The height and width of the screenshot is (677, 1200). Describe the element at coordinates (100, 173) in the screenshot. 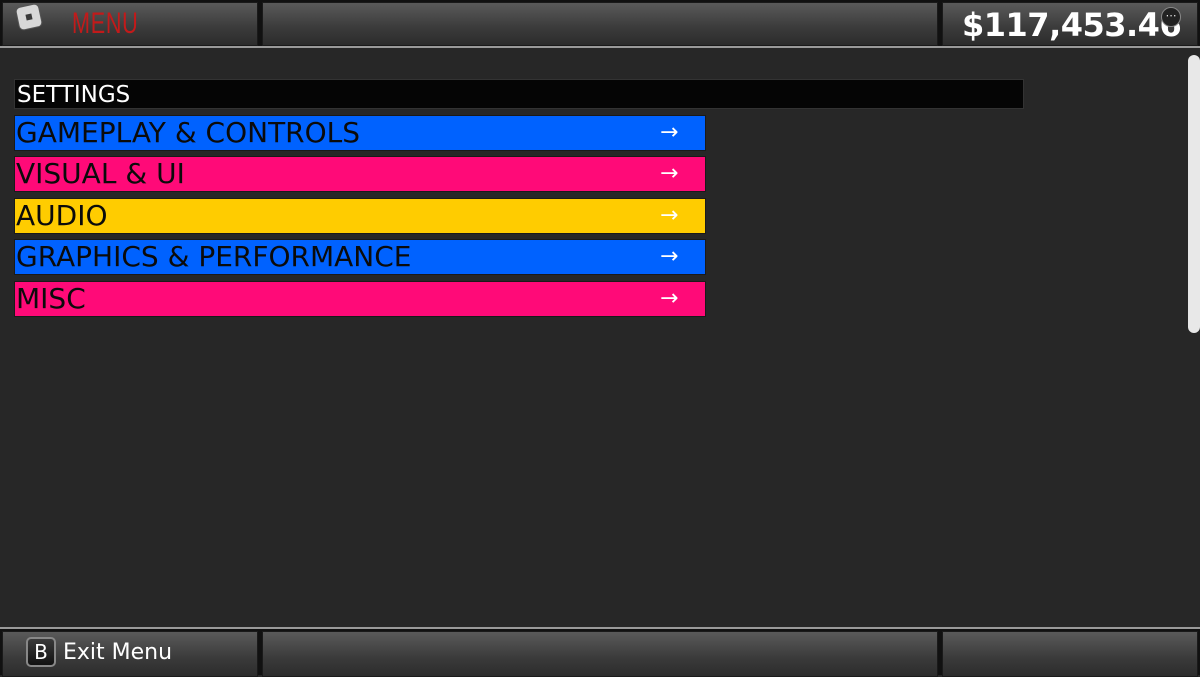

I see `category-label: VISUAL & UI` at that location.